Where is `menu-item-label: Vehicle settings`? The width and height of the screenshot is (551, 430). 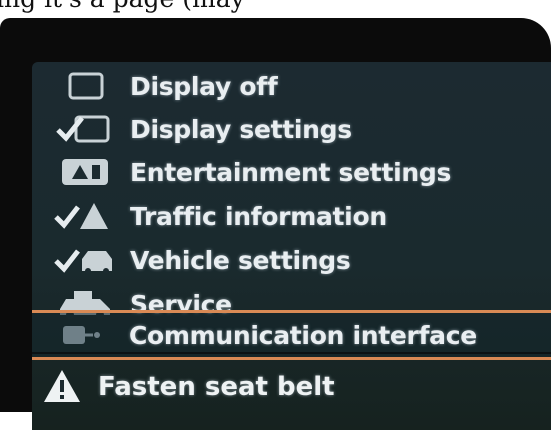 menu-item-label: Vehicle settings is located at coordinates (240, 260).